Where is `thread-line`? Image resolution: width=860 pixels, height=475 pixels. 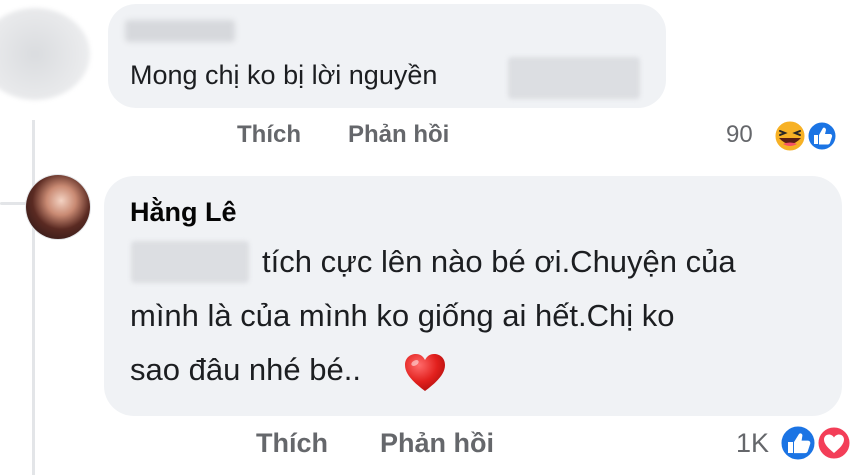 thread-line is located at coordinates (33, 297).